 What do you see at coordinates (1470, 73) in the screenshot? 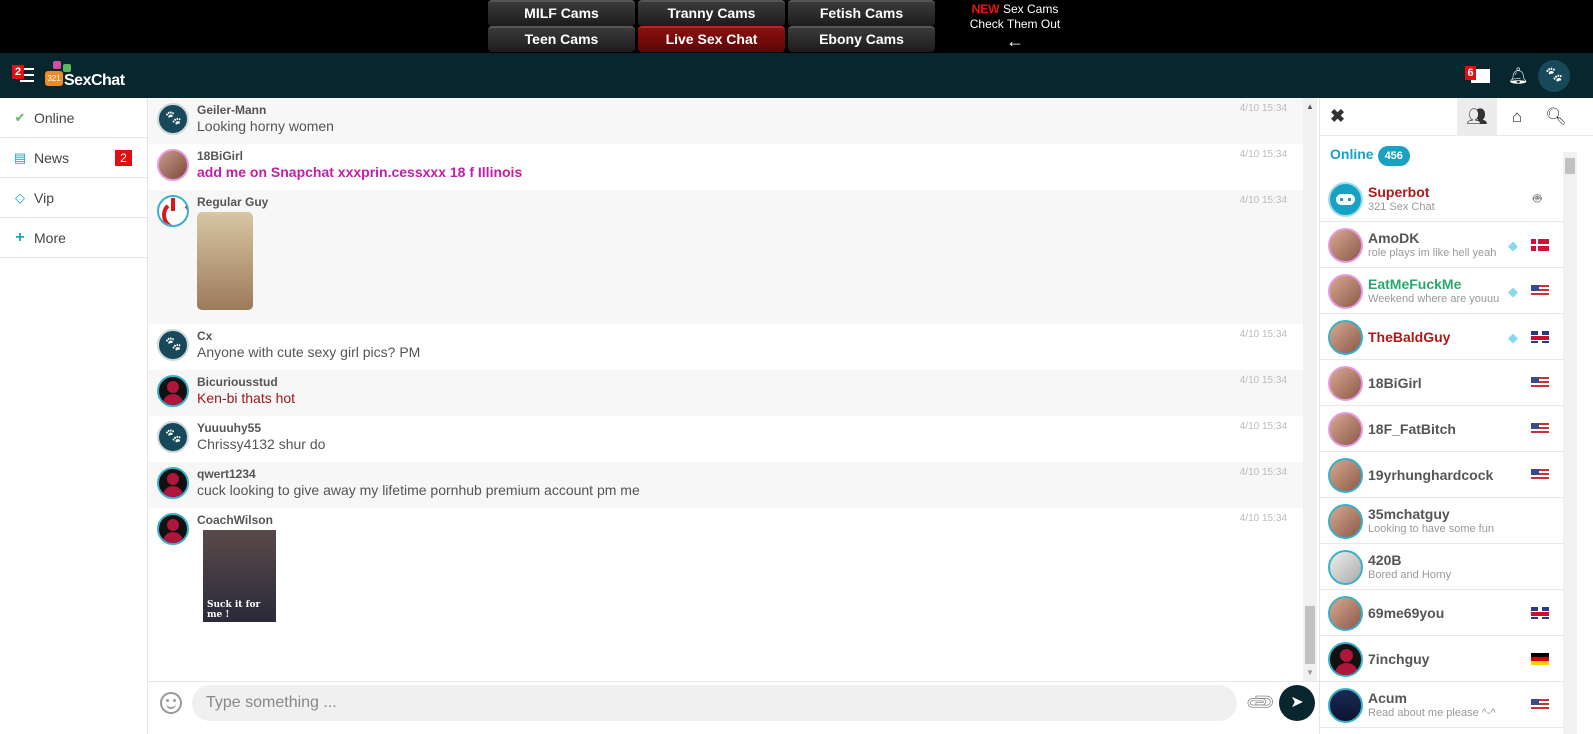
I see `mail-badge: 6` at bounding box center [1470, 73].